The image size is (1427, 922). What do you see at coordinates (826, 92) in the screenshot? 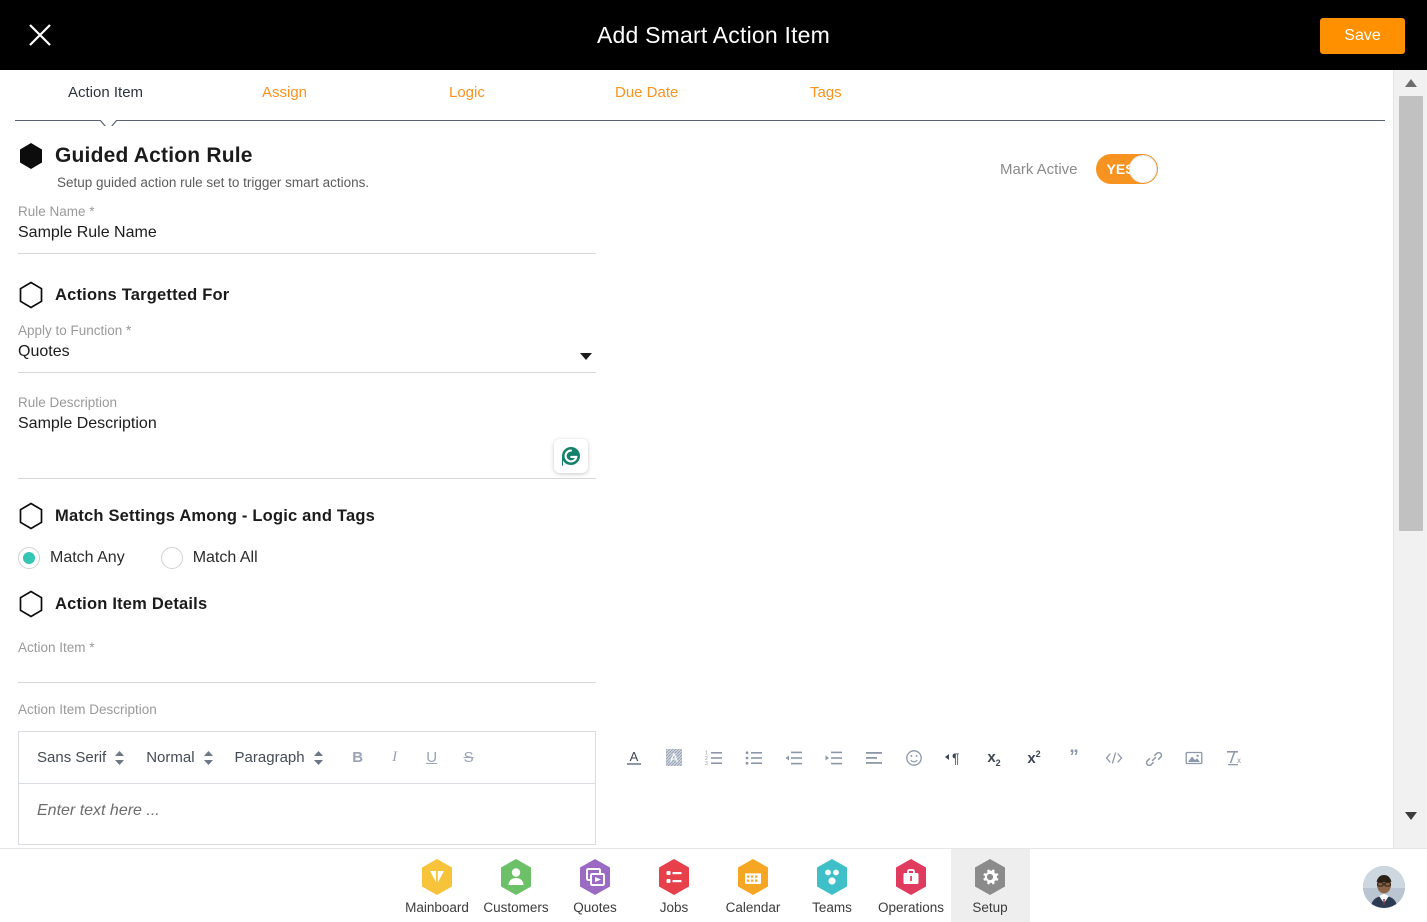
I see `tab-tags: Tags` at bounding box center [826, 92].